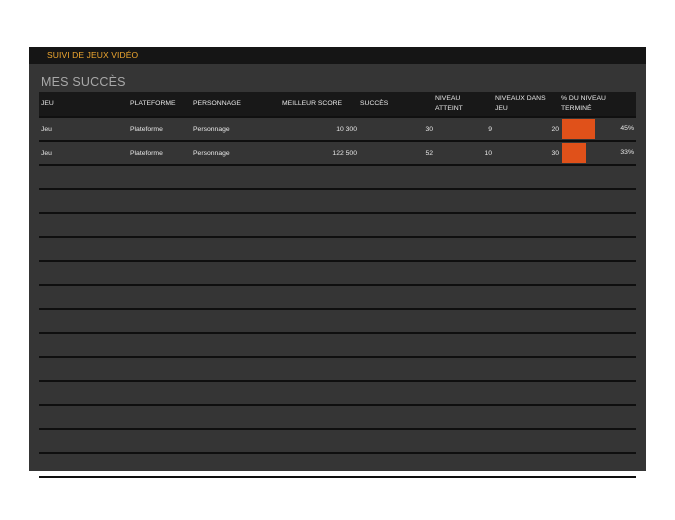 Image resolution: width=675 pixels, height=520 pixels. I want to click on cell-level-reached: 10, so click(475, 154).